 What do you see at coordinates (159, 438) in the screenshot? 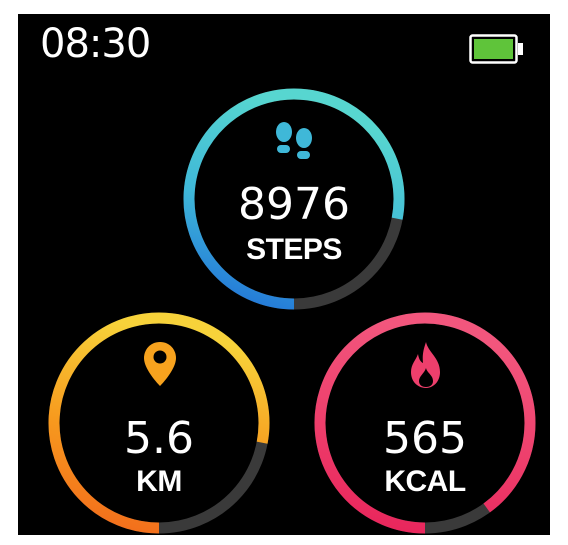
I see `distance-value: 5.6` at bounding box center [159, 438].